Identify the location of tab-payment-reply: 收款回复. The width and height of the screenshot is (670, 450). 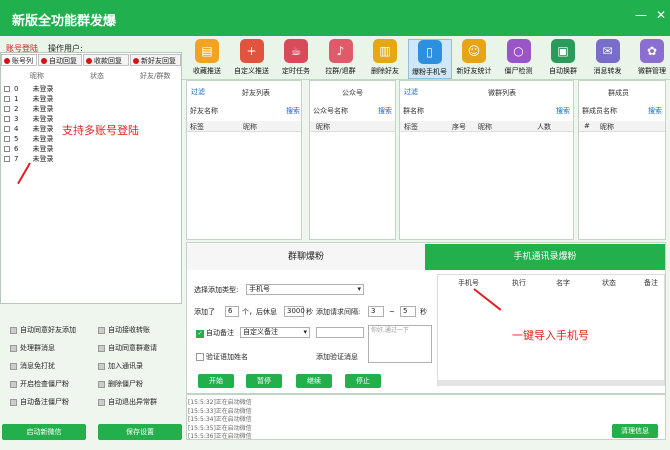
(106, 60).